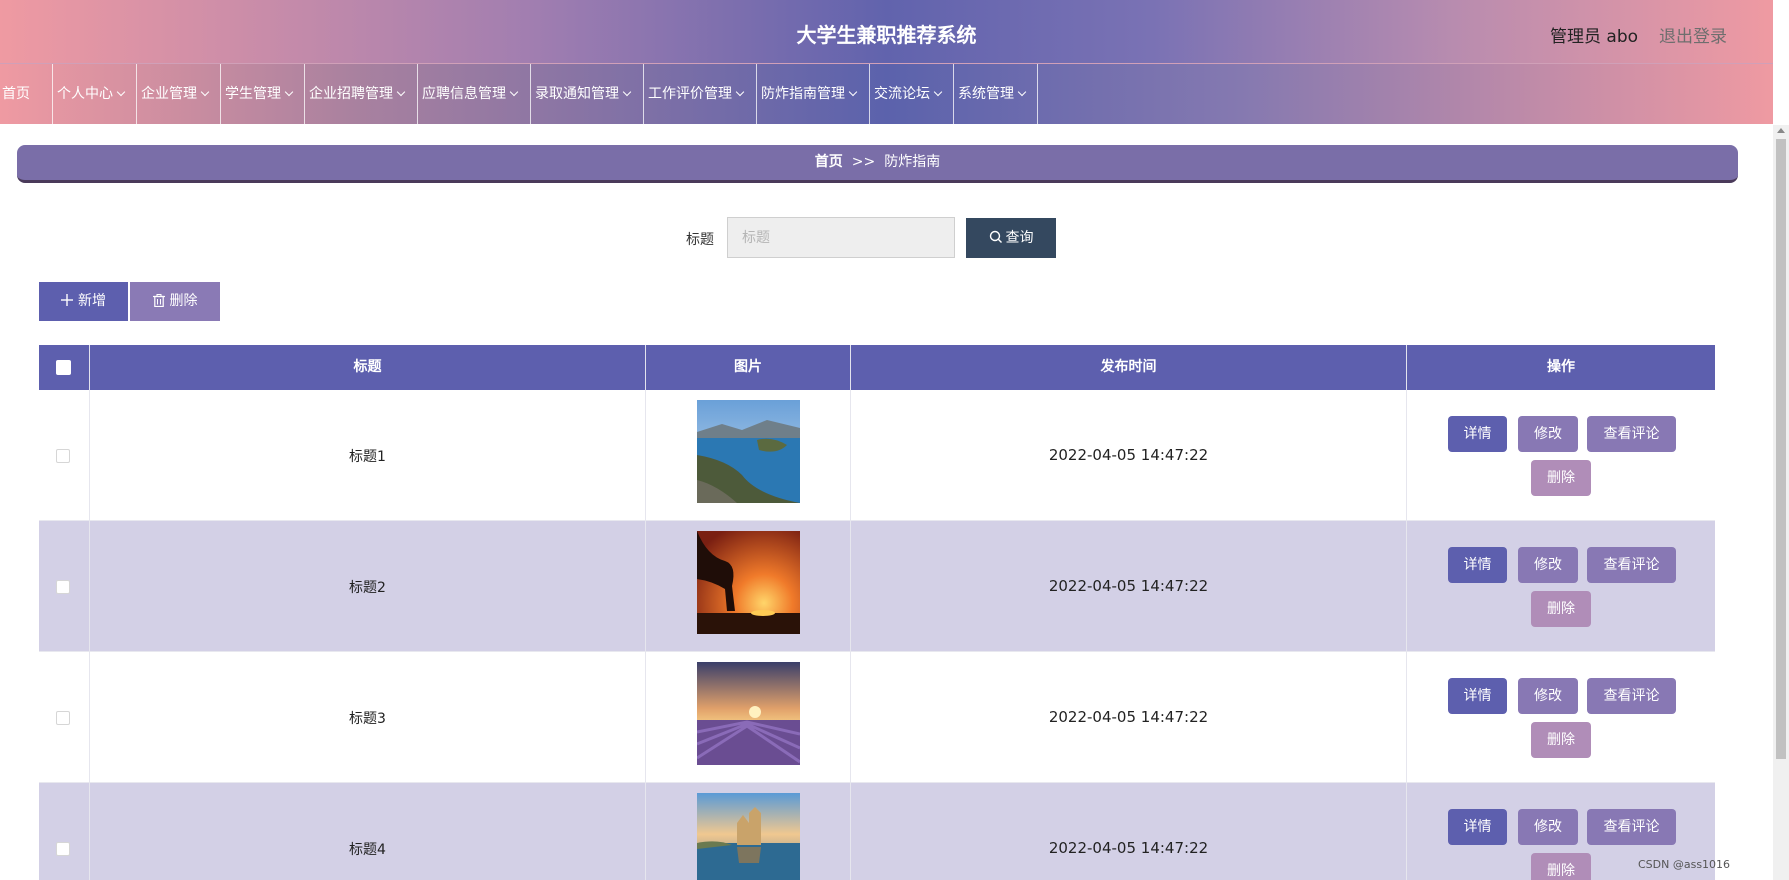  I want to click on sunset-tree-photo, so click(748, 582).